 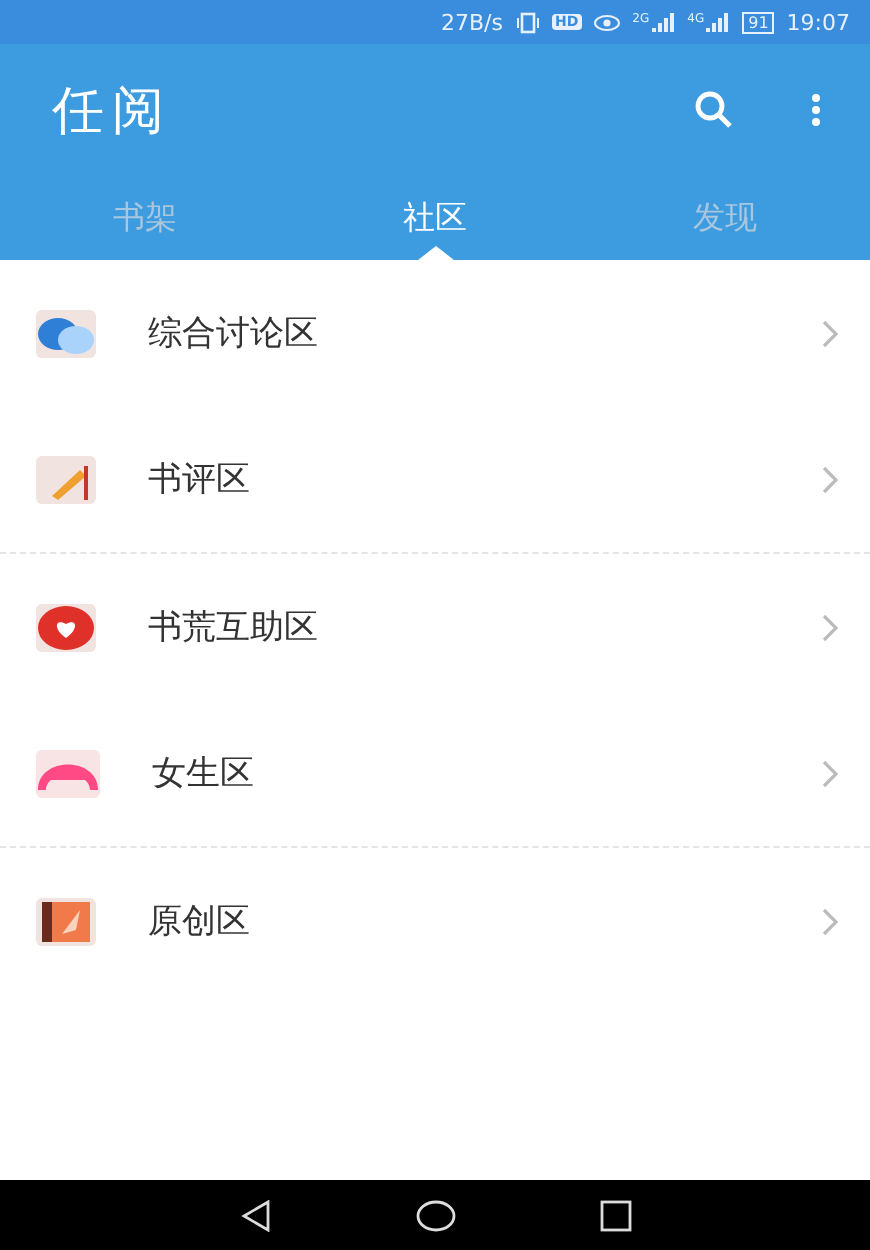 What do you see at coordinates (66, 479) in the screenshot?
I see `pencil-icon` at bounding box center [66, 479].